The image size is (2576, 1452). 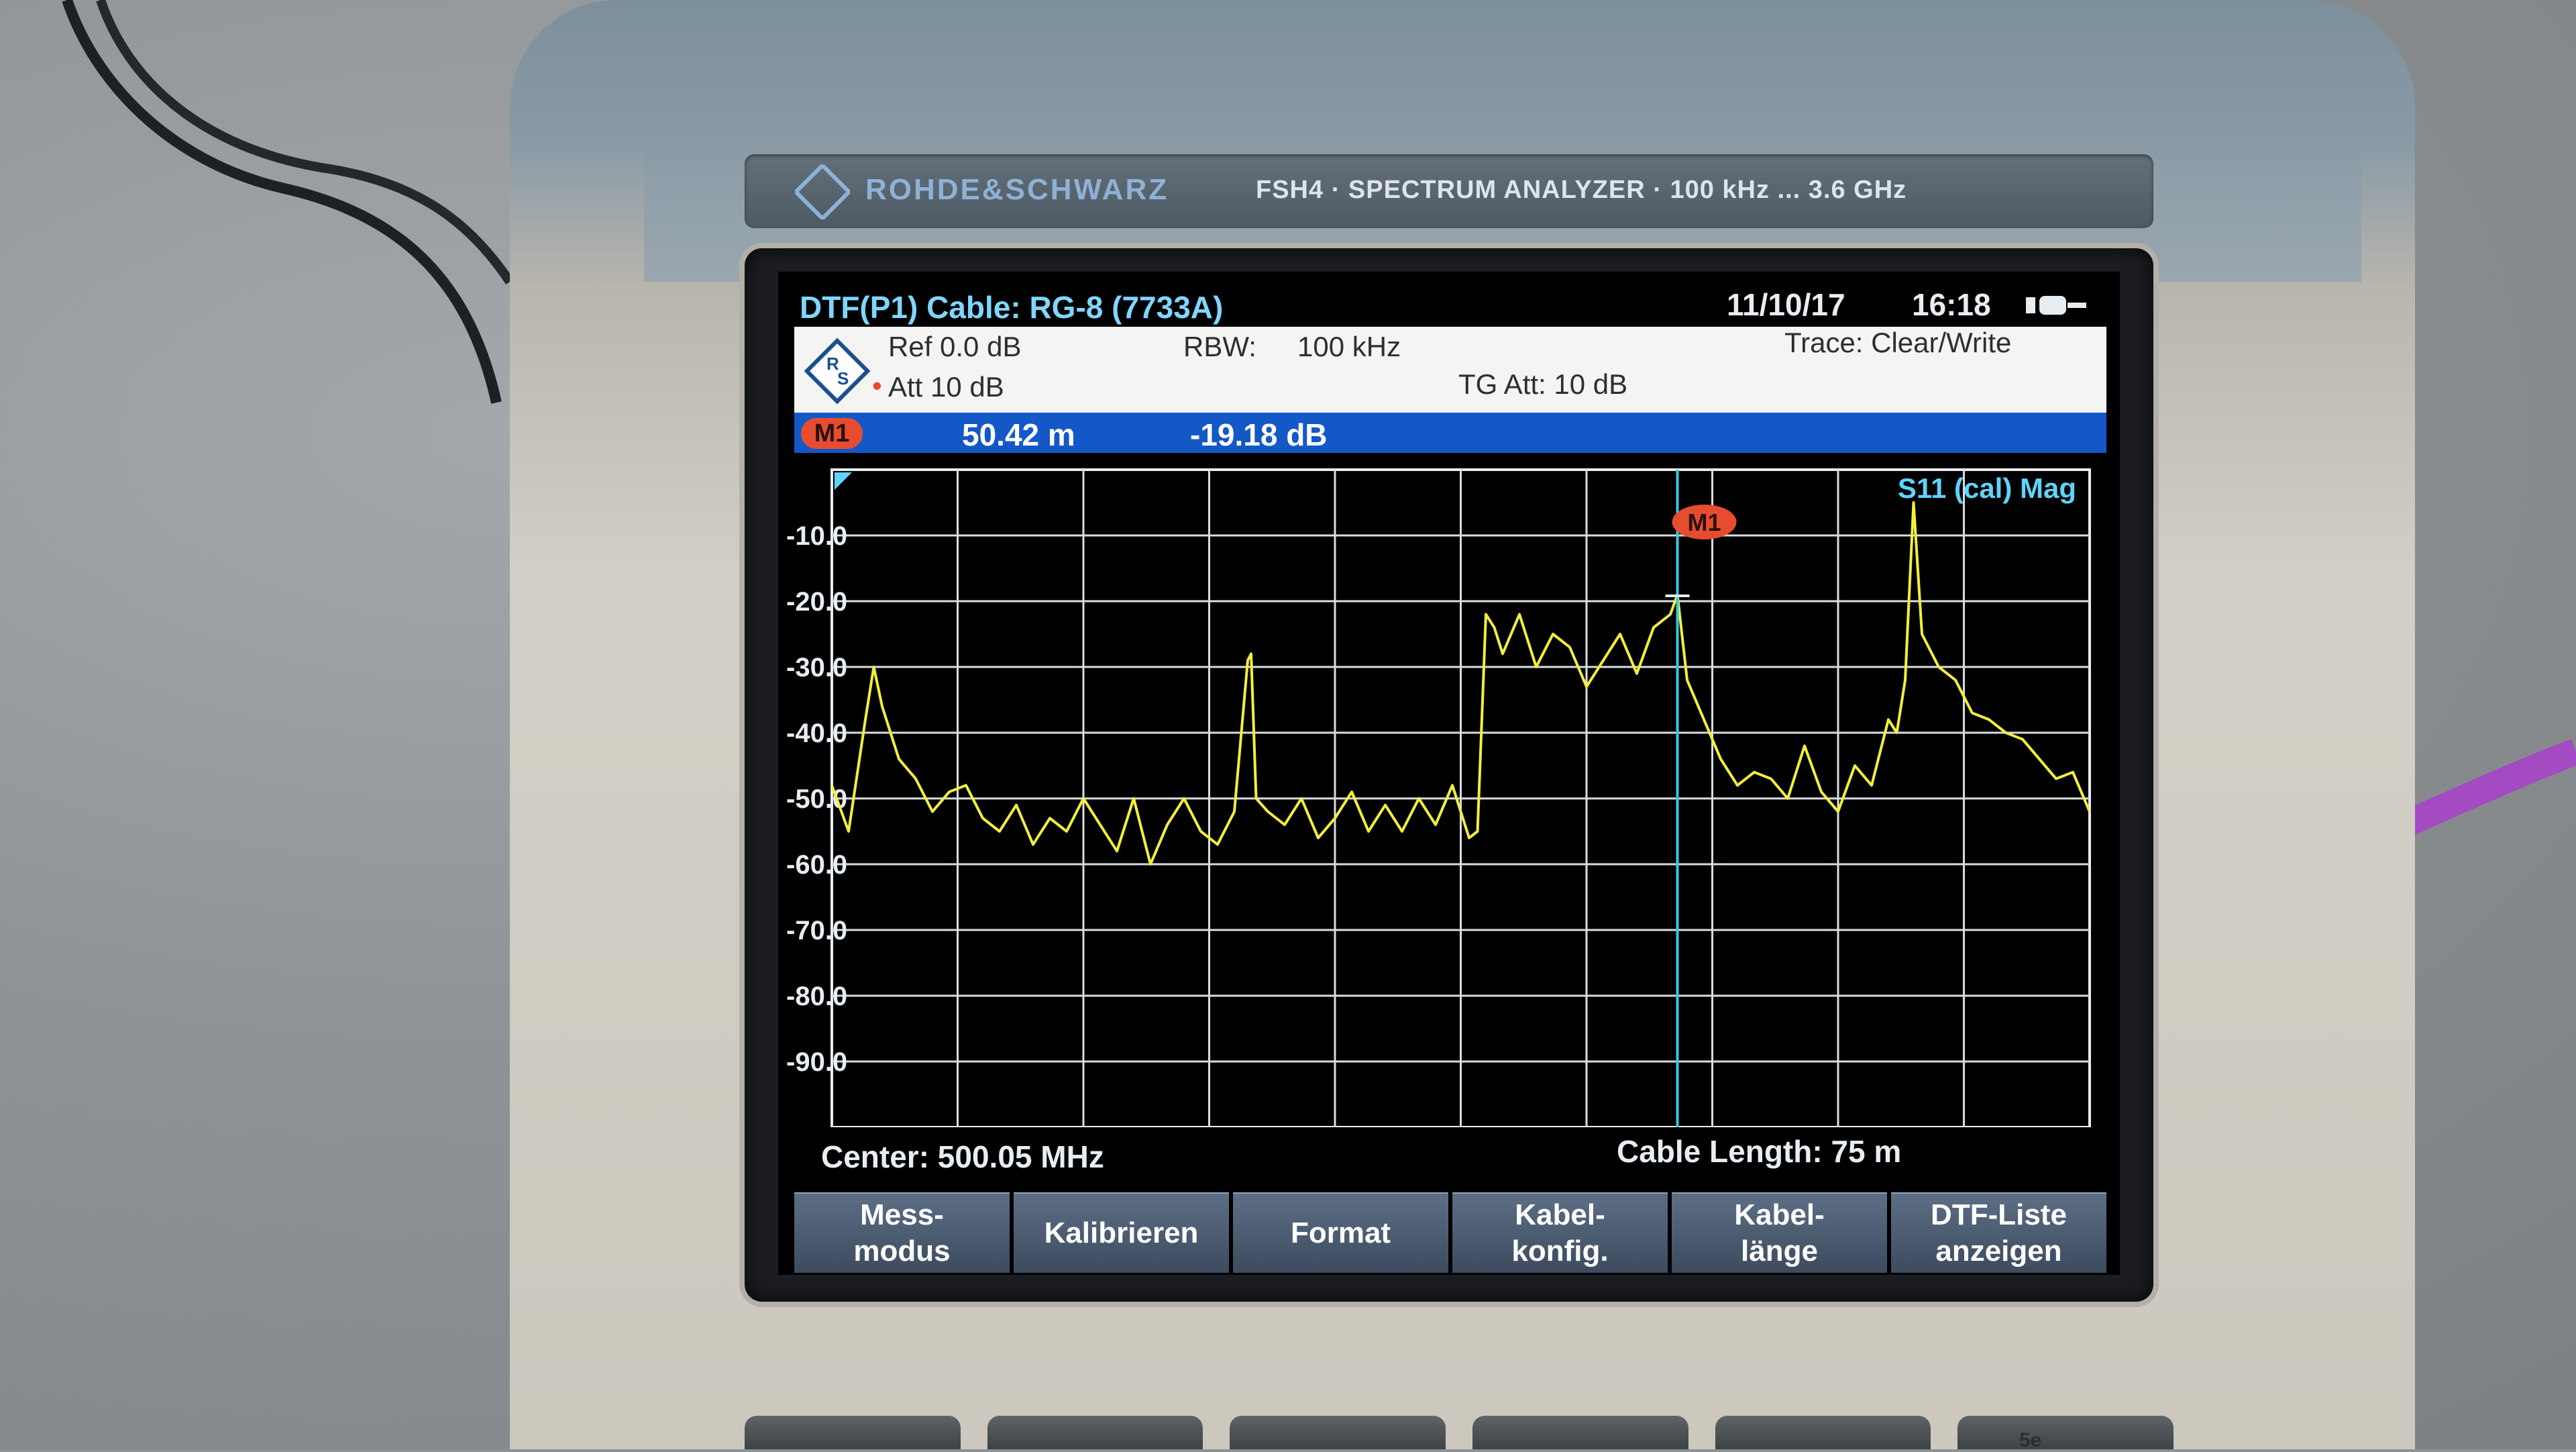 What do you see at coordinates (1121, 1233) in the screenshot?
I see `softkey-kalibrieren: Kalibrieren` at bounding box center [1121, 1233].